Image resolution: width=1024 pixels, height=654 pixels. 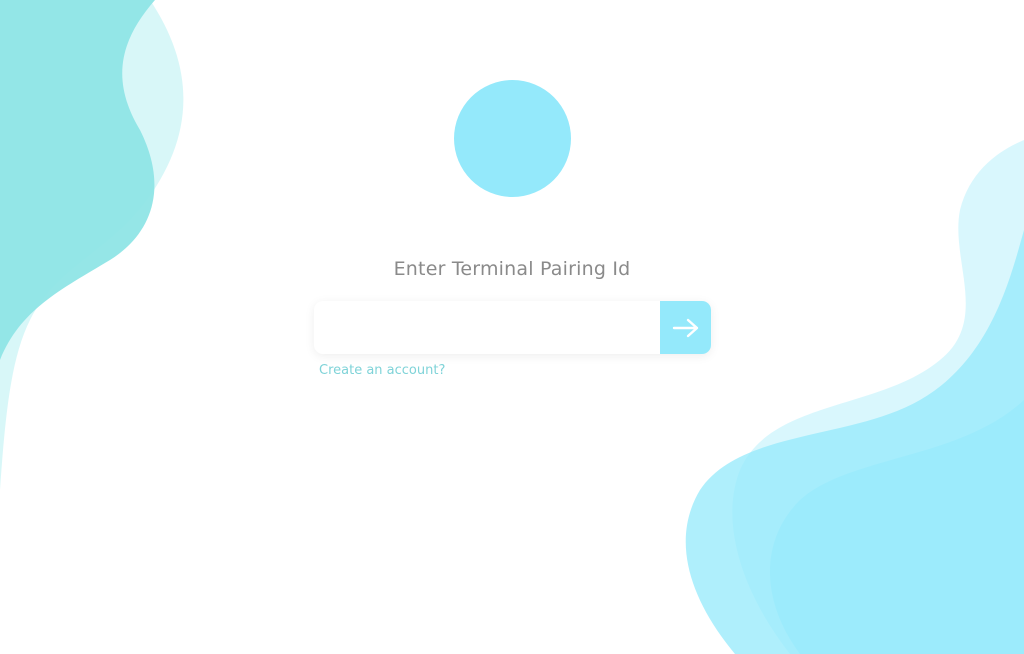 What do you see at coordinates (512, 269) in the screenshot?
I see `pairing-prompt: Enter Terminal Pairing Id` at bounding box center [512, 269].